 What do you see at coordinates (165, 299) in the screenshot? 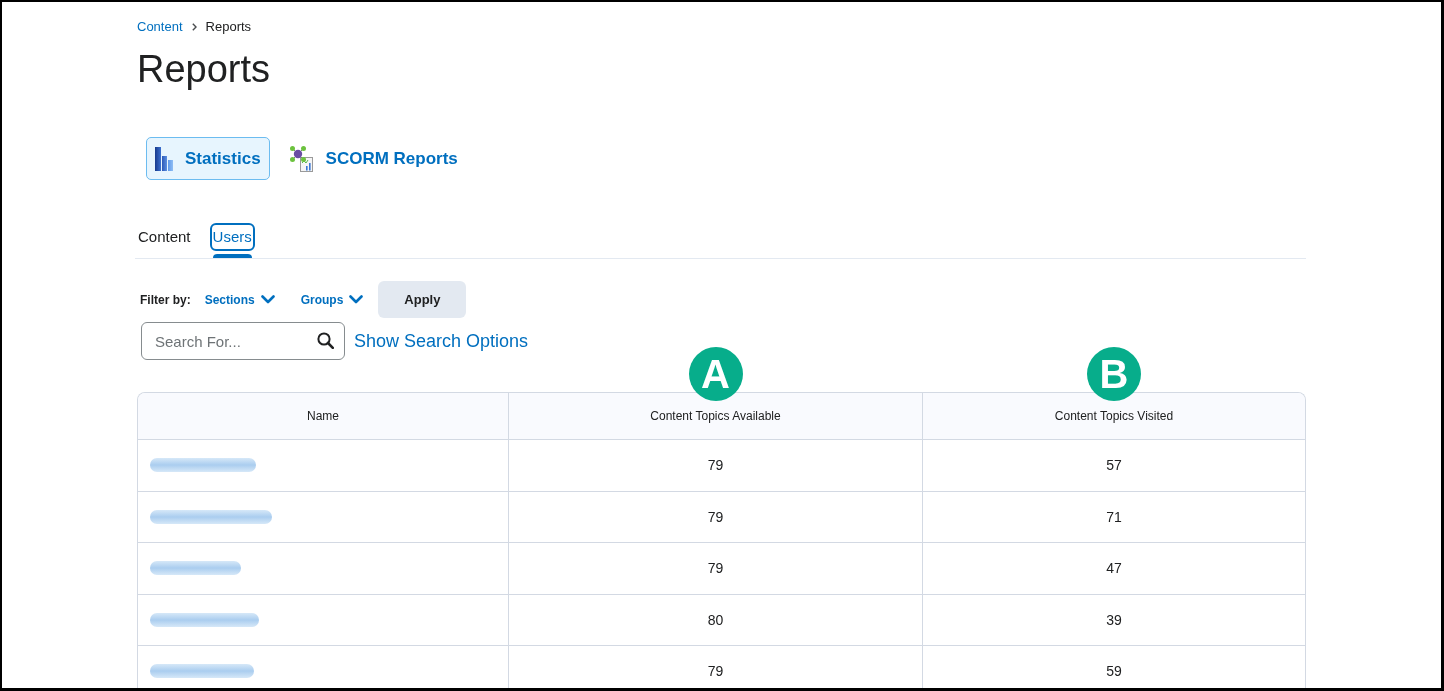
I see `filter-label: Filter by:` at bounding box center [165, 299].